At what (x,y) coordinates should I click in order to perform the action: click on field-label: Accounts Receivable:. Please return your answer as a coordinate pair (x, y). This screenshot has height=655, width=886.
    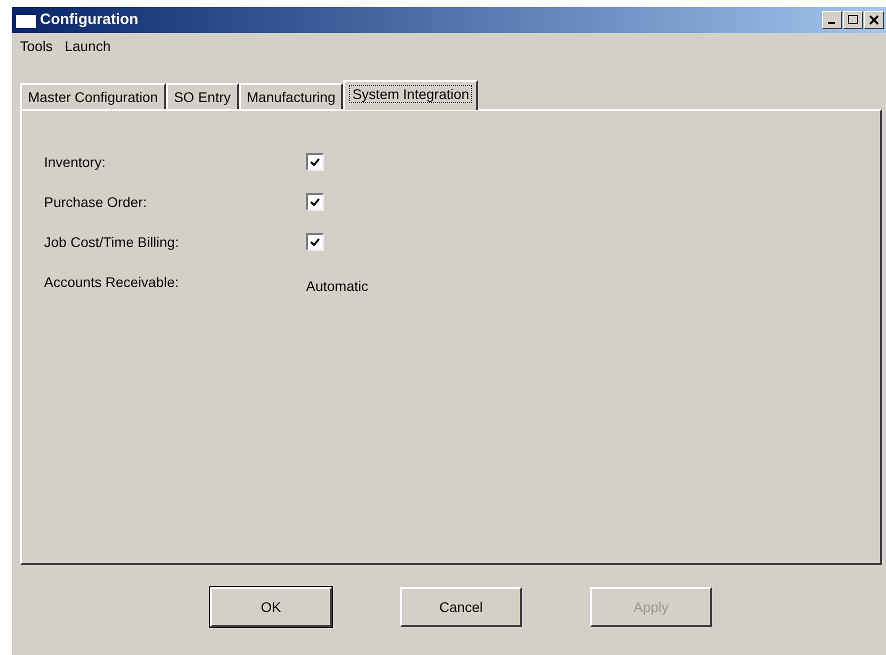
    Looking at the image, I should click on (112, 282).